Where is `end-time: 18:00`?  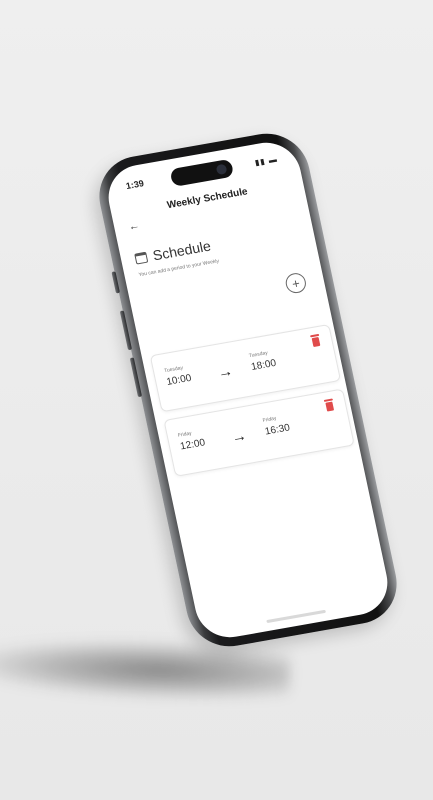
end-time: 18:00 is located at coordinates (264, 365).